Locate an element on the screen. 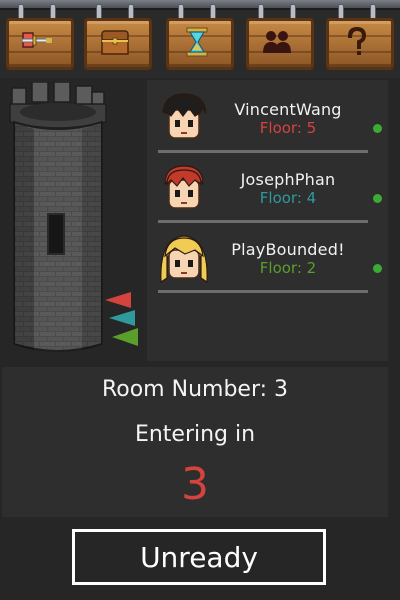 The width and height of the screenshot is (400, 600). floor-flag-red is located at coordinates (118, 300).